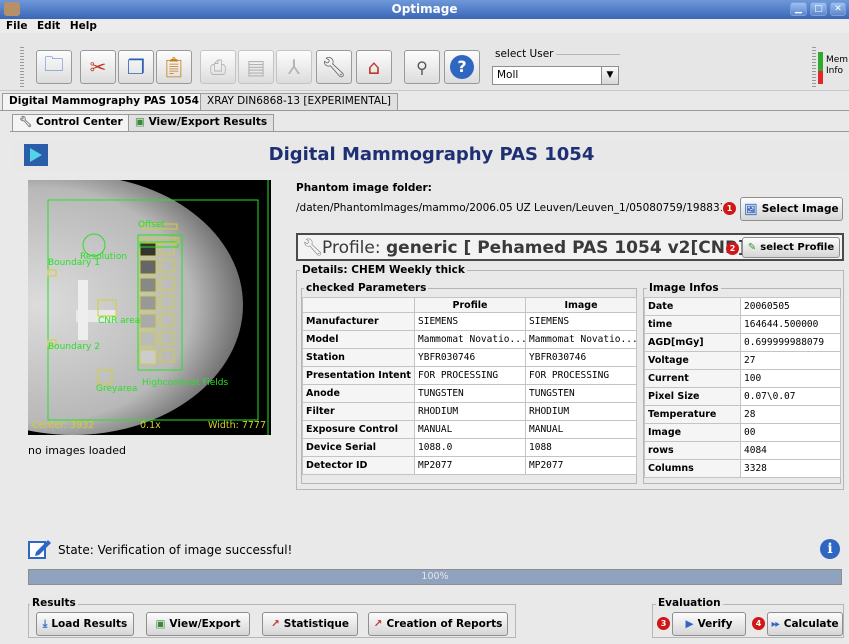 This screenshot has height=644, width=849. What do you see at coordinates (175, 550) in the screenshot?
I see `state-text: State: Verification of image successful!` at bounding box center [175, 550].